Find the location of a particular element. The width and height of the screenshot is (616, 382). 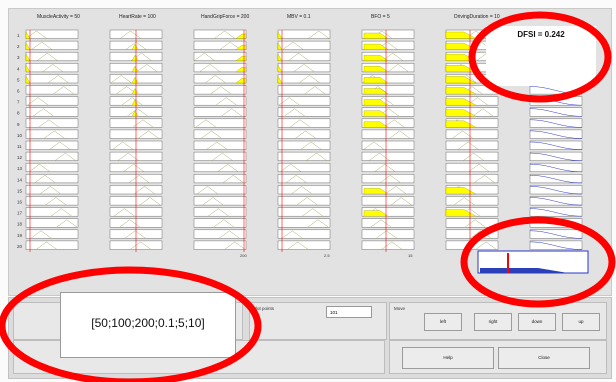

rule-number: 19 is located at coordinates (20, 235).